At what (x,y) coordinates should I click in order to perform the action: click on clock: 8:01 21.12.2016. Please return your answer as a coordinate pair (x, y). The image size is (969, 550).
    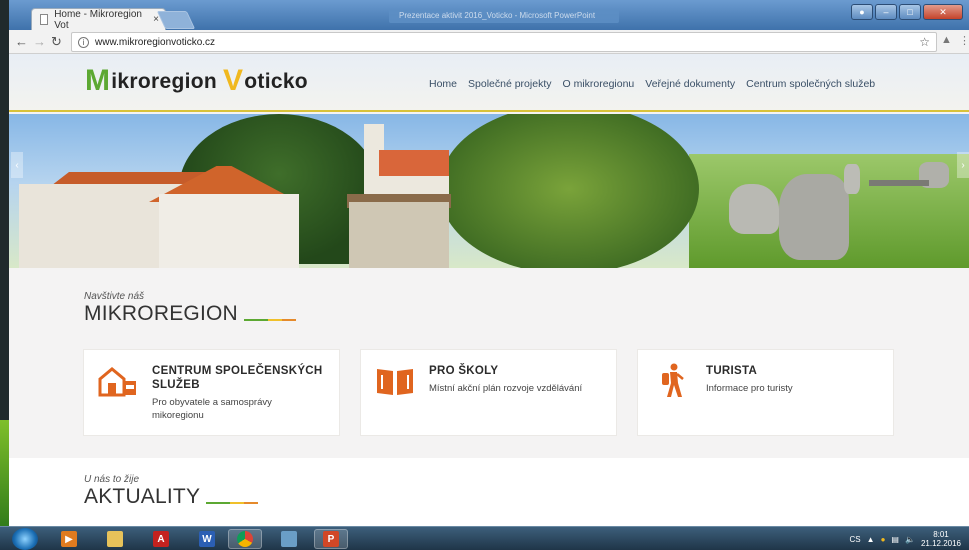
    Looking at the image, I should click on (941, 539).